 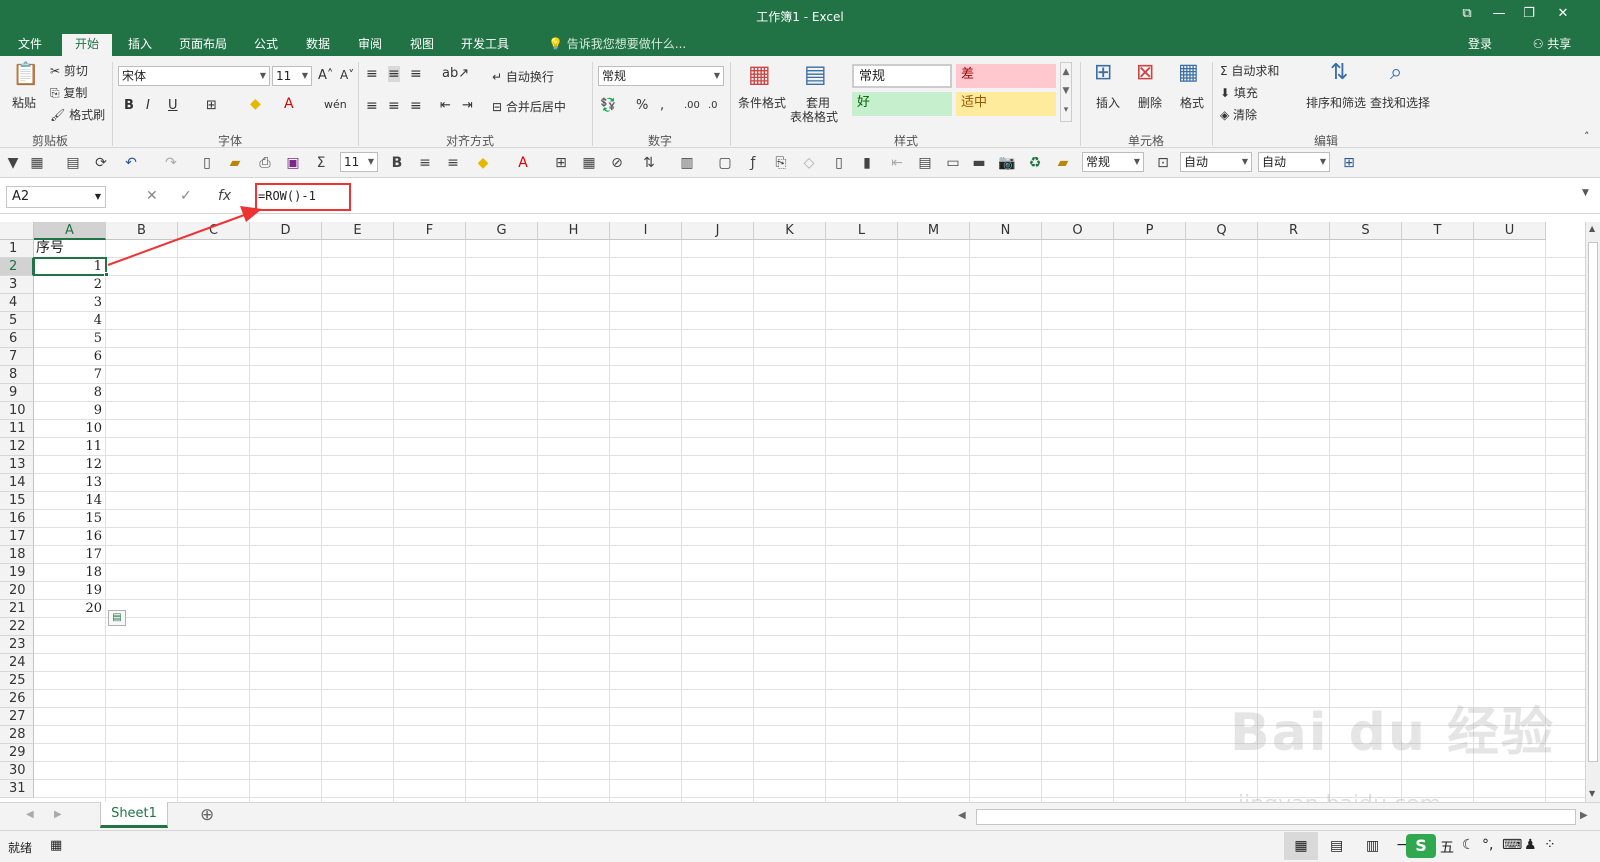 I want to click on percent-icon: %, so click(x=642, y=105).